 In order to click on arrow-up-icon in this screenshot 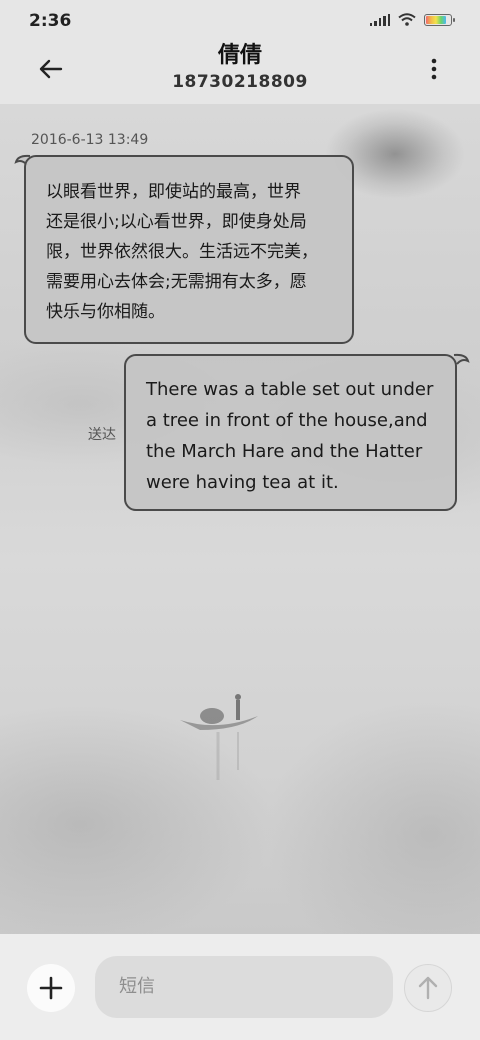, I will do `click(428, 988)`.